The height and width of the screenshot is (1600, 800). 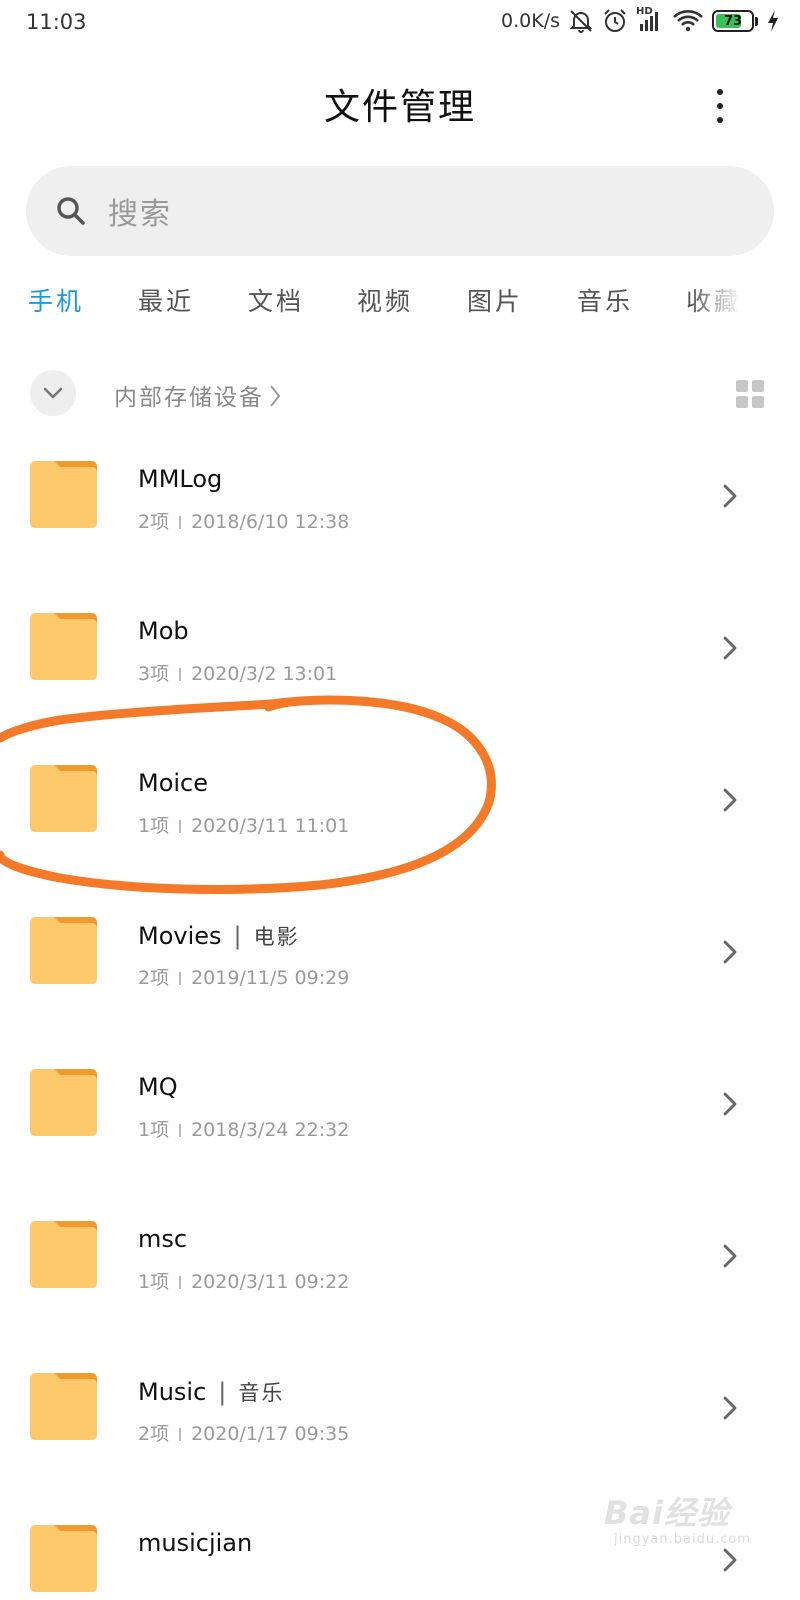 What do you see at coordinates (244, 826) in the screenshot?
I see `file-meta: 1项 2020/3/11 11:01` at bounding box center [244, 826].